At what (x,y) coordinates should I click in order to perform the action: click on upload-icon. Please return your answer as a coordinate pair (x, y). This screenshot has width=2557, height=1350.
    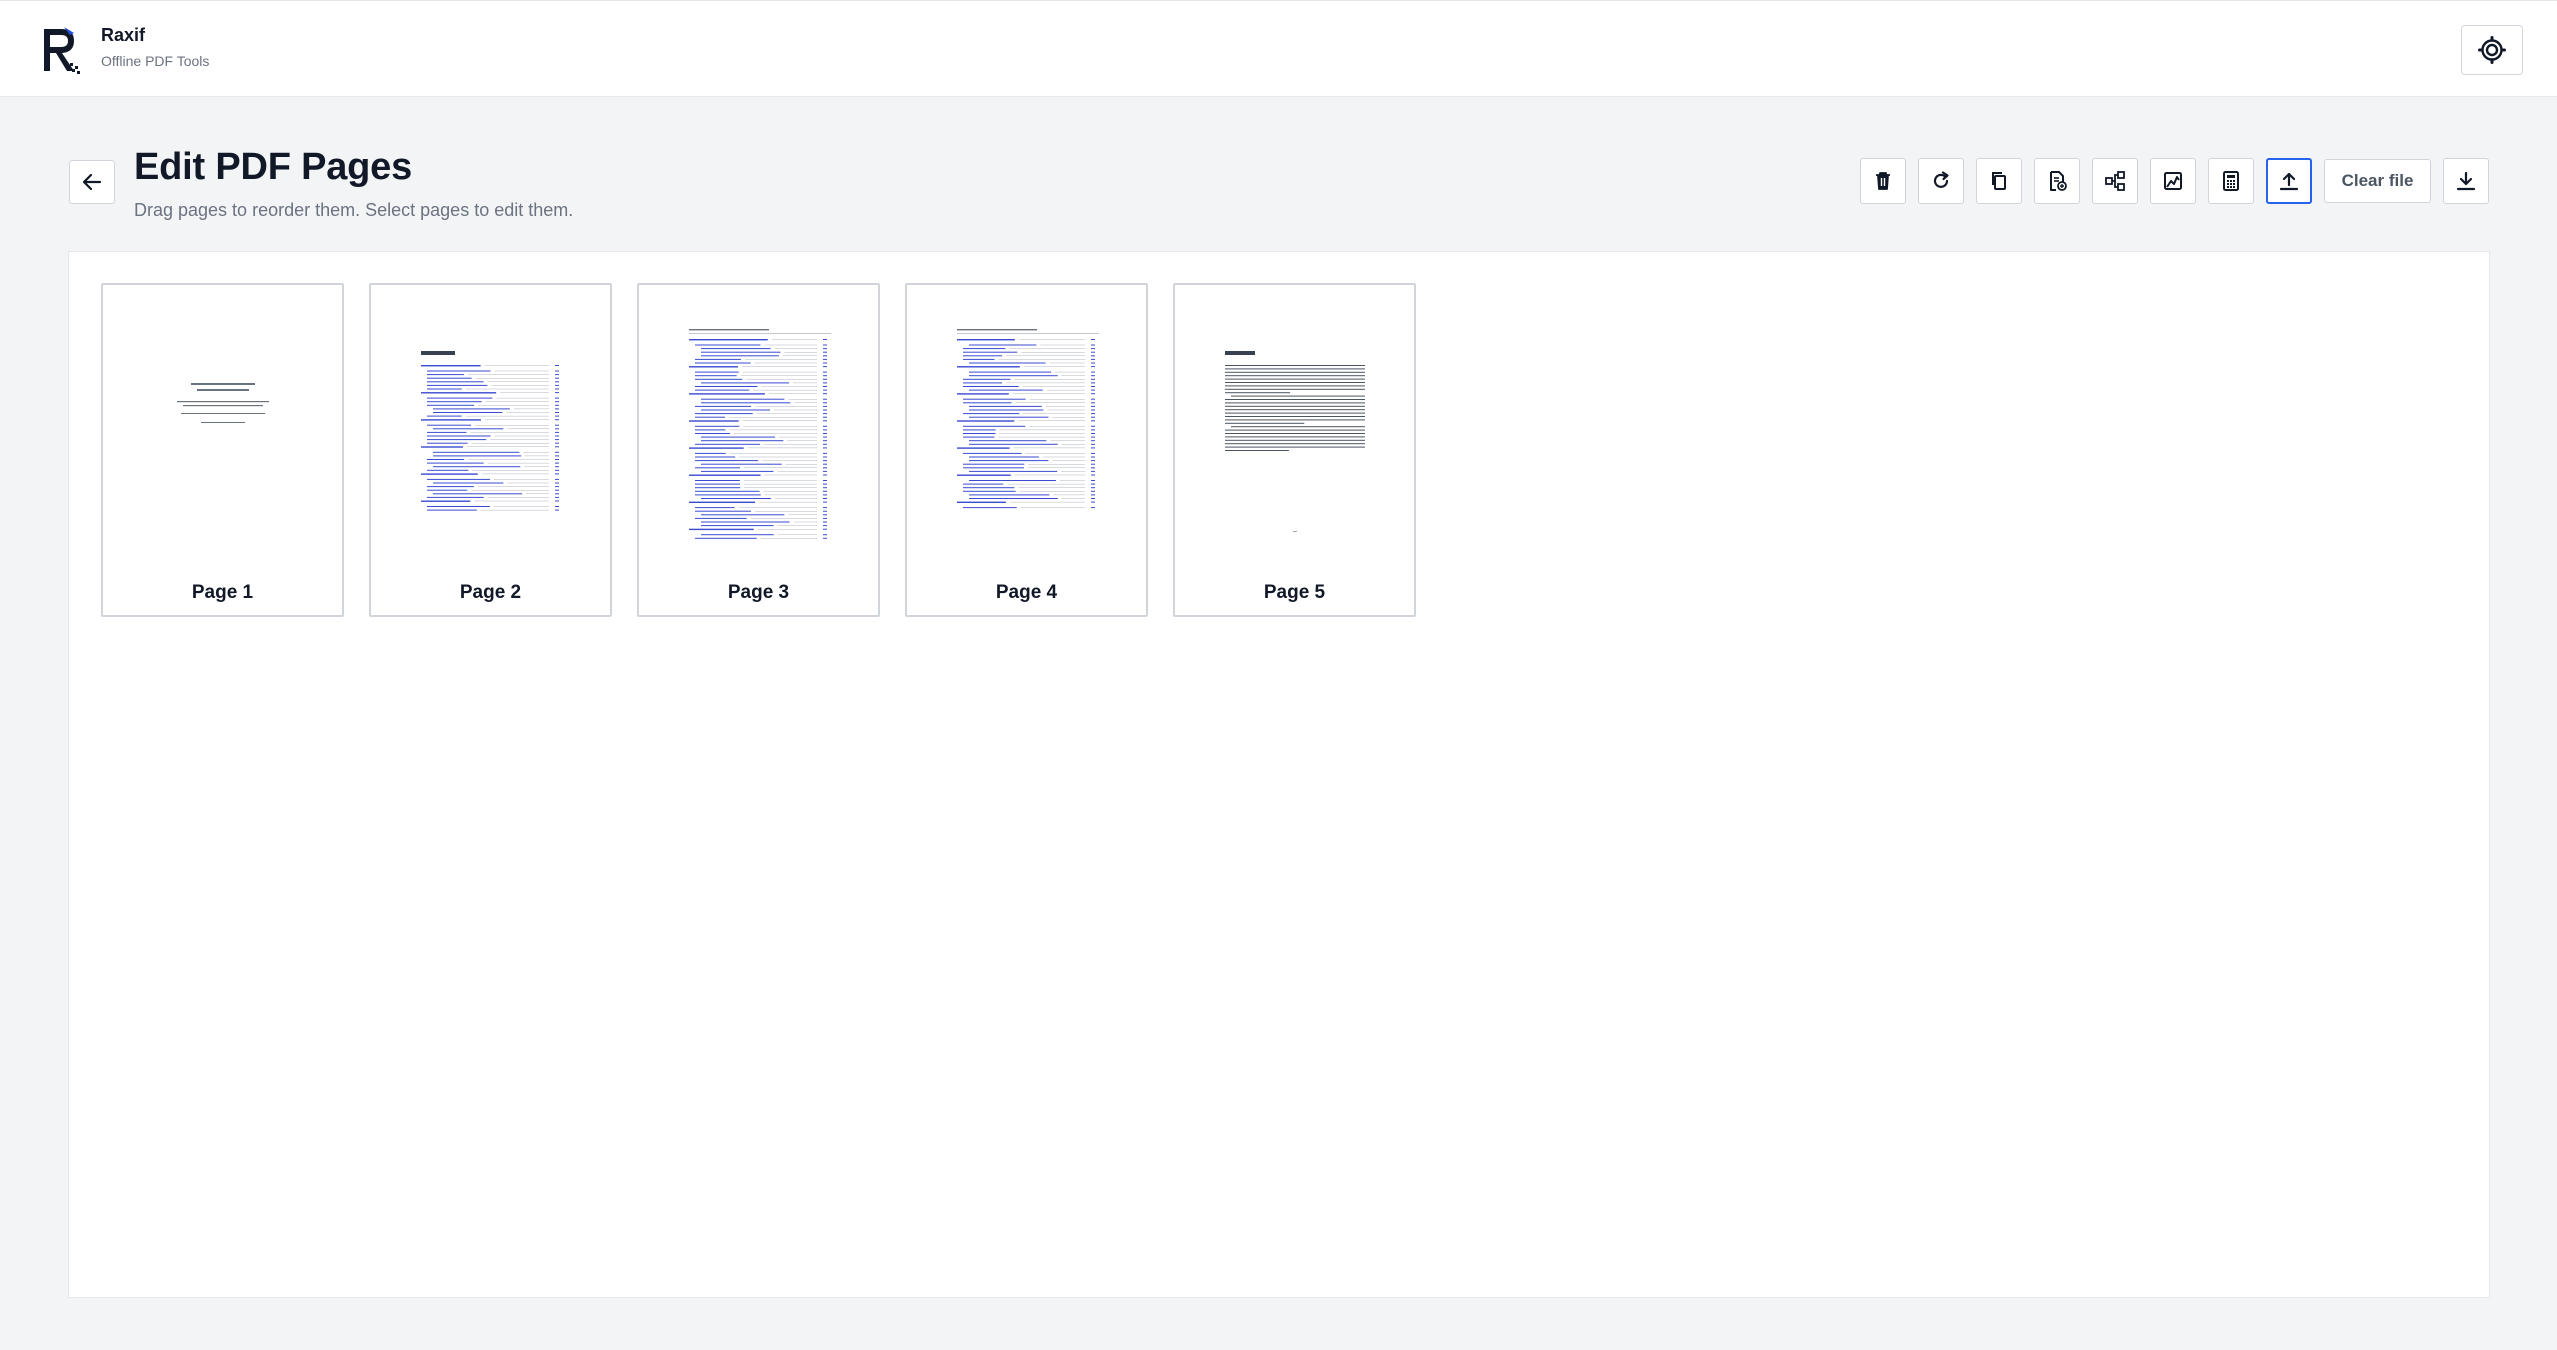
    Looking at the image, I should click on (2289, 181).